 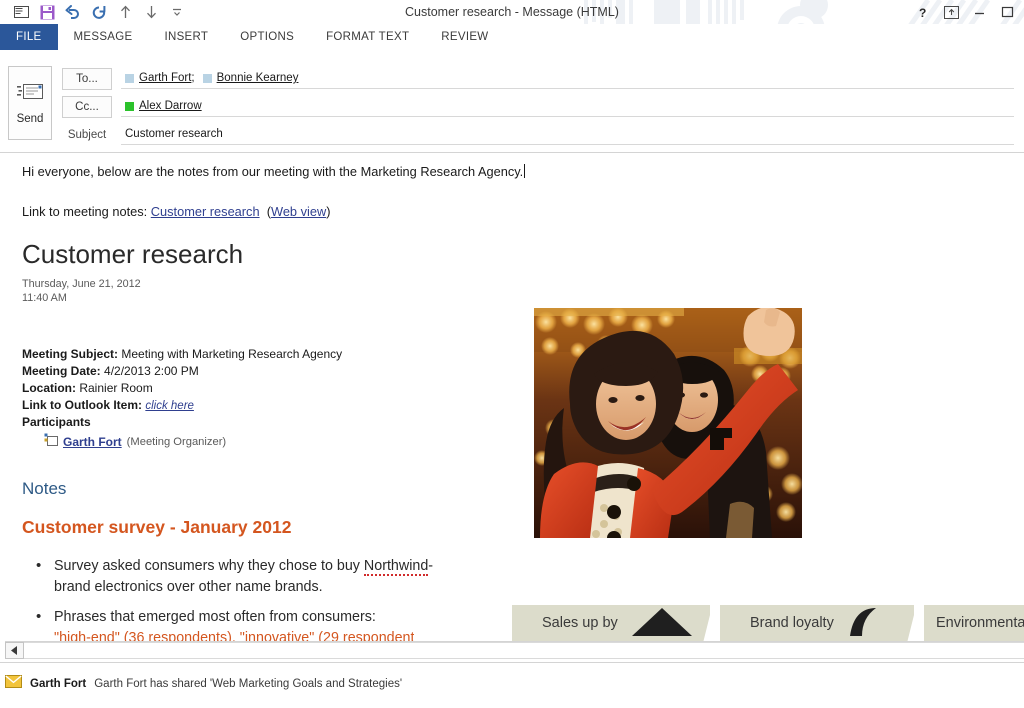 What do you see at coordinates (82, 404) in the screenshot?
I see `outlook-link-label: Link to Outlook Item:` at bounding box center [82, 404].